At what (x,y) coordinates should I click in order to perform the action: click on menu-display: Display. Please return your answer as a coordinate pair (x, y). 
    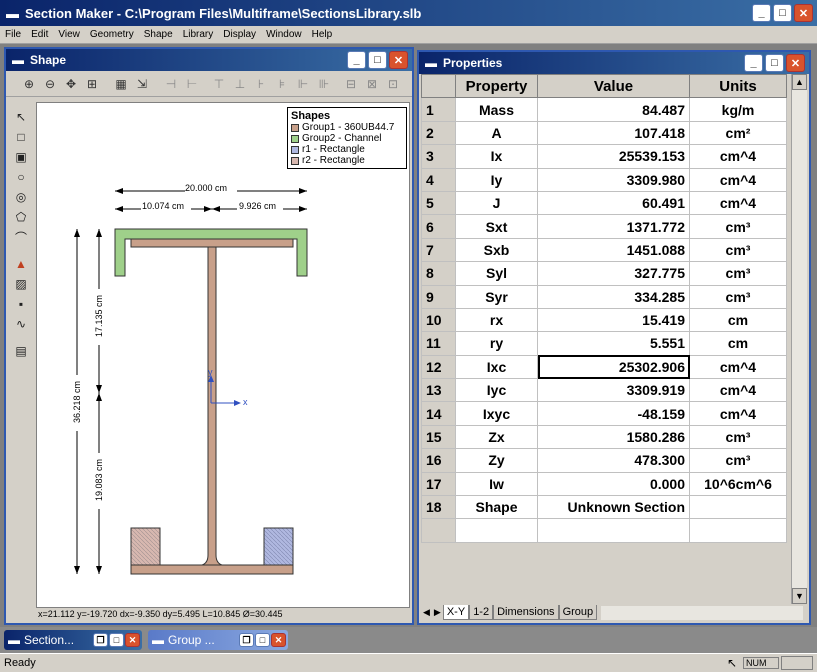
    Looking at the image, I should click on (239, 34).